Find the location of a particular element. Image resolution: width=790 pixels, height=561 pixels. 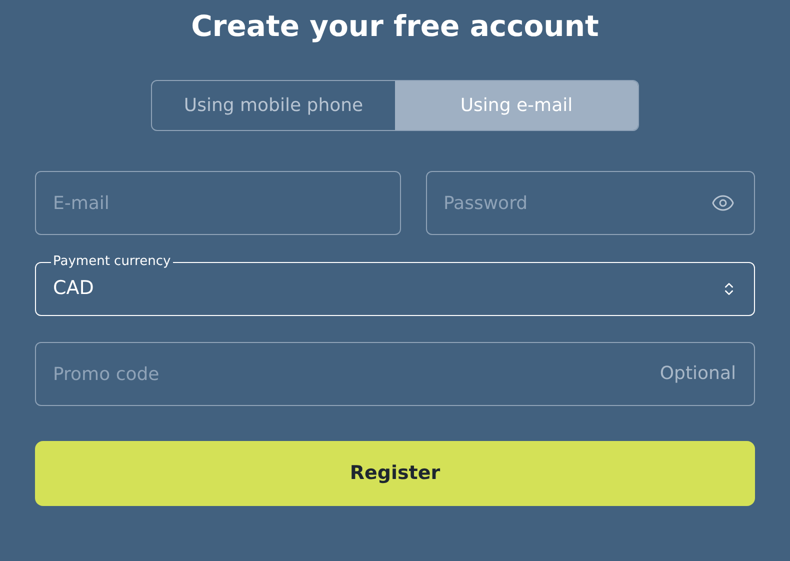

tab: Using mobile phone is located at coordinates (273, 105).